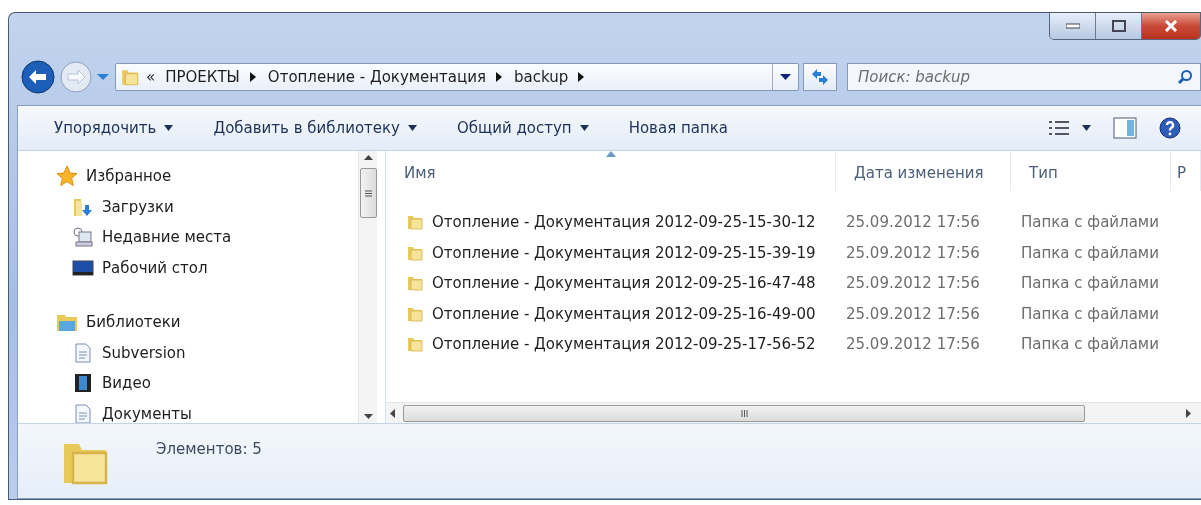 This screenshot has width=1201, height=505. I want to click on breadcrumb-segment: ПРОЕКТЫ, so click(210, 77).